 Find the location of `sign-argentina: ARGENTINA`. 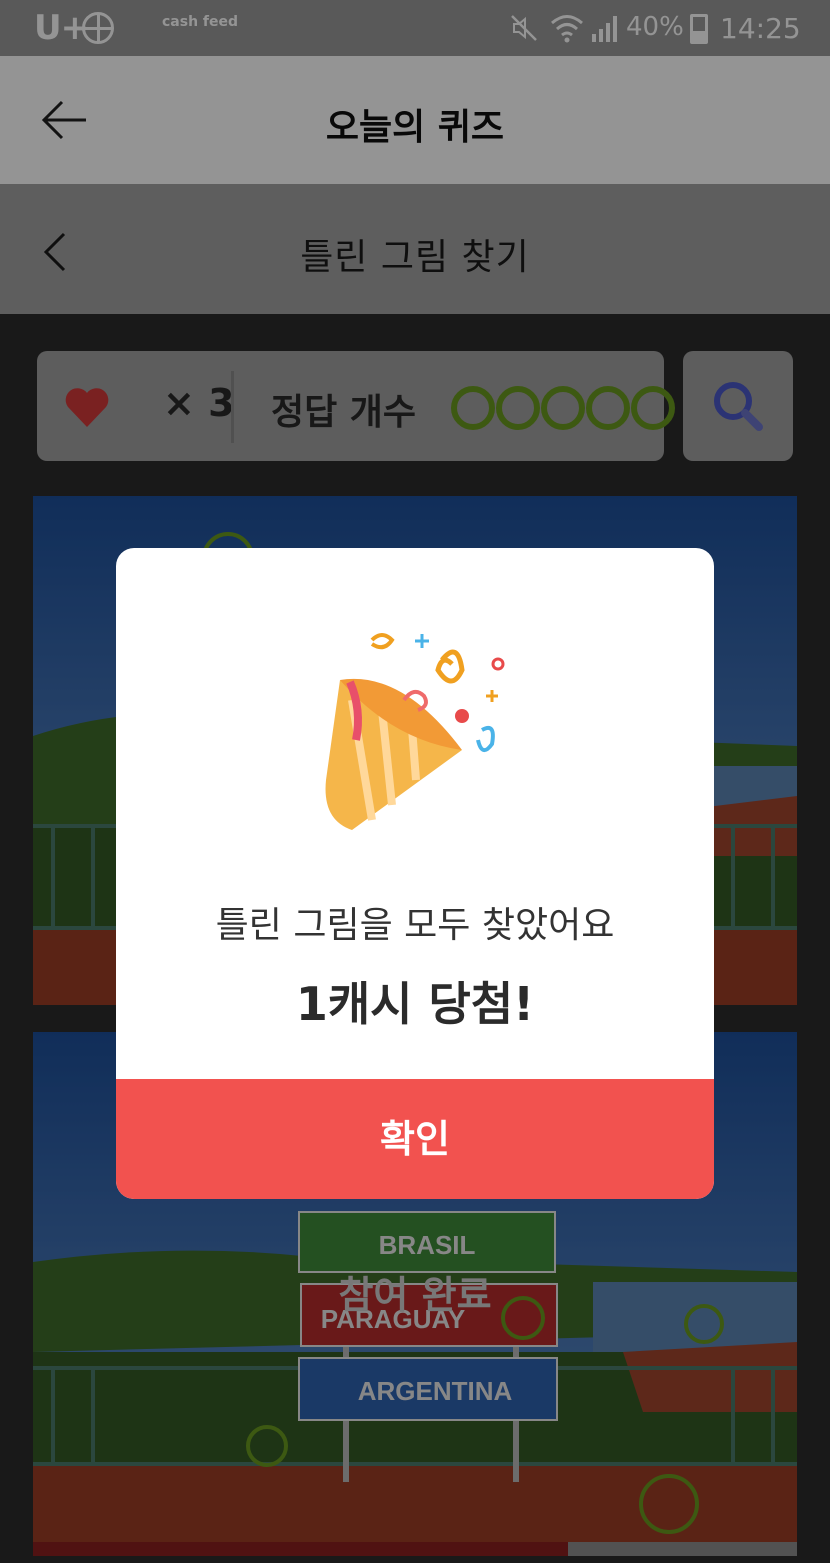

sign-argentina: ARGENTINA is located at coordinates (435, 1391).